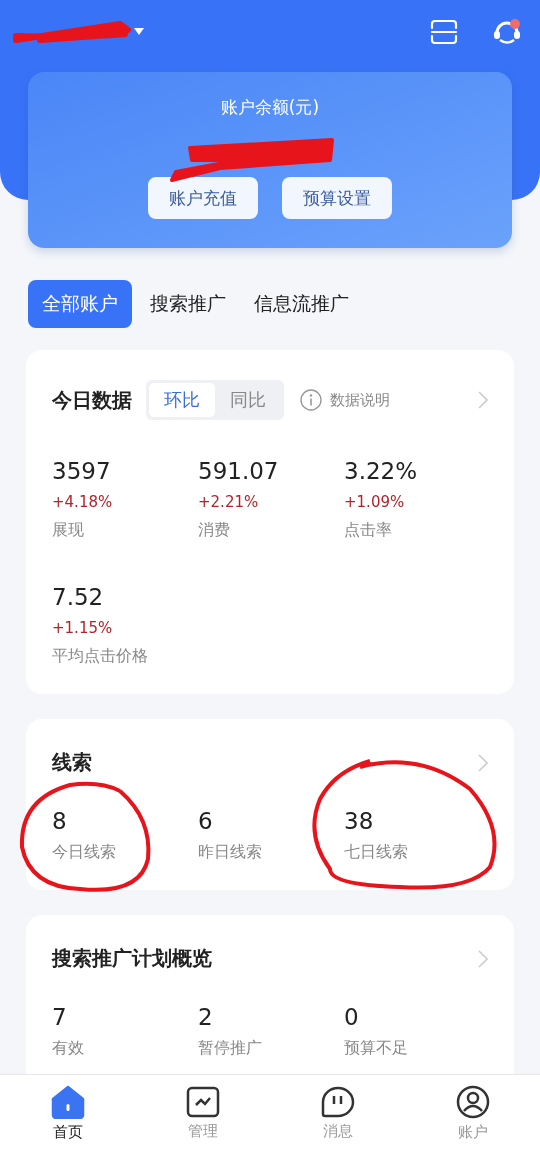 The height and width of the screenshot is (1152, 540). What do you see at coordinates (60, 1017) in the screenshot?
I see `stat-value: 7` at bounding box center [60, 1017].